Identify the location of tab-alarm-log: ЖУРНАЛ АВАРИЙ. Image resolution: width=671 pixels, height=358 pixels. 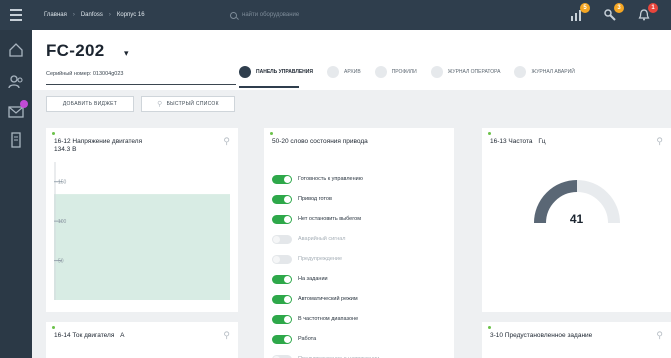
(544, 72).